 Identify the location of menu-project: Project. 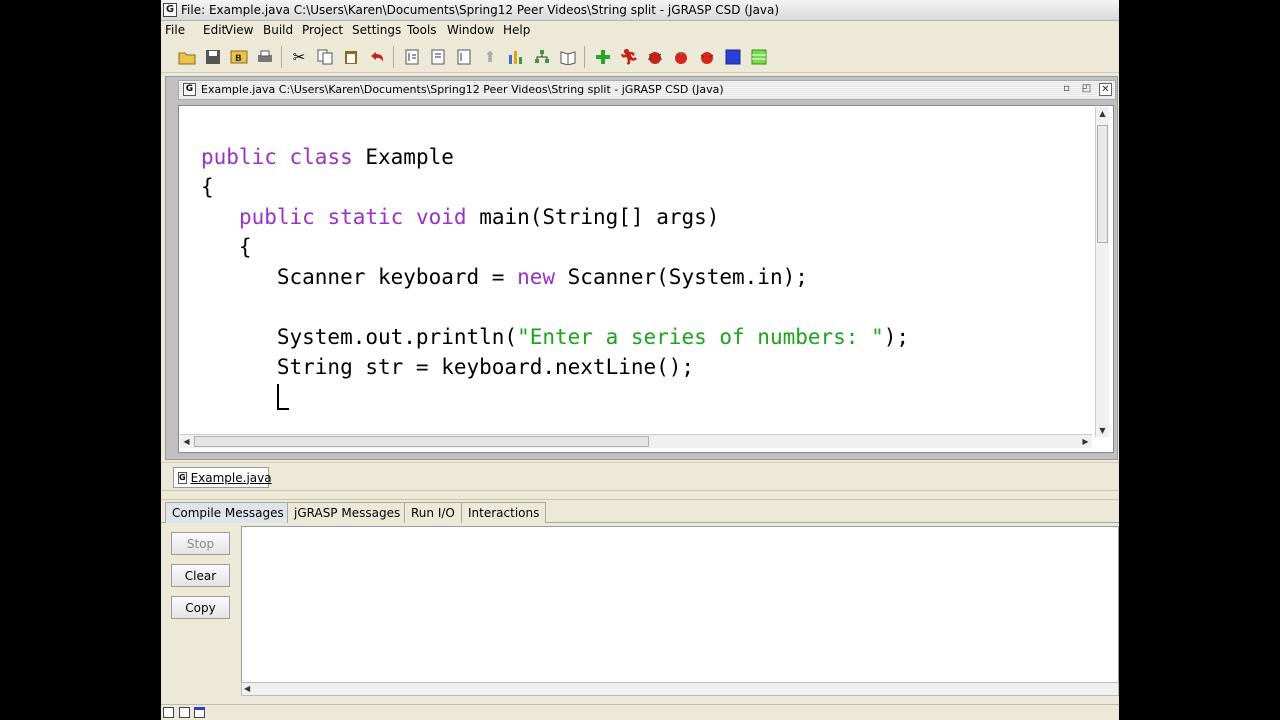
(322, 30).